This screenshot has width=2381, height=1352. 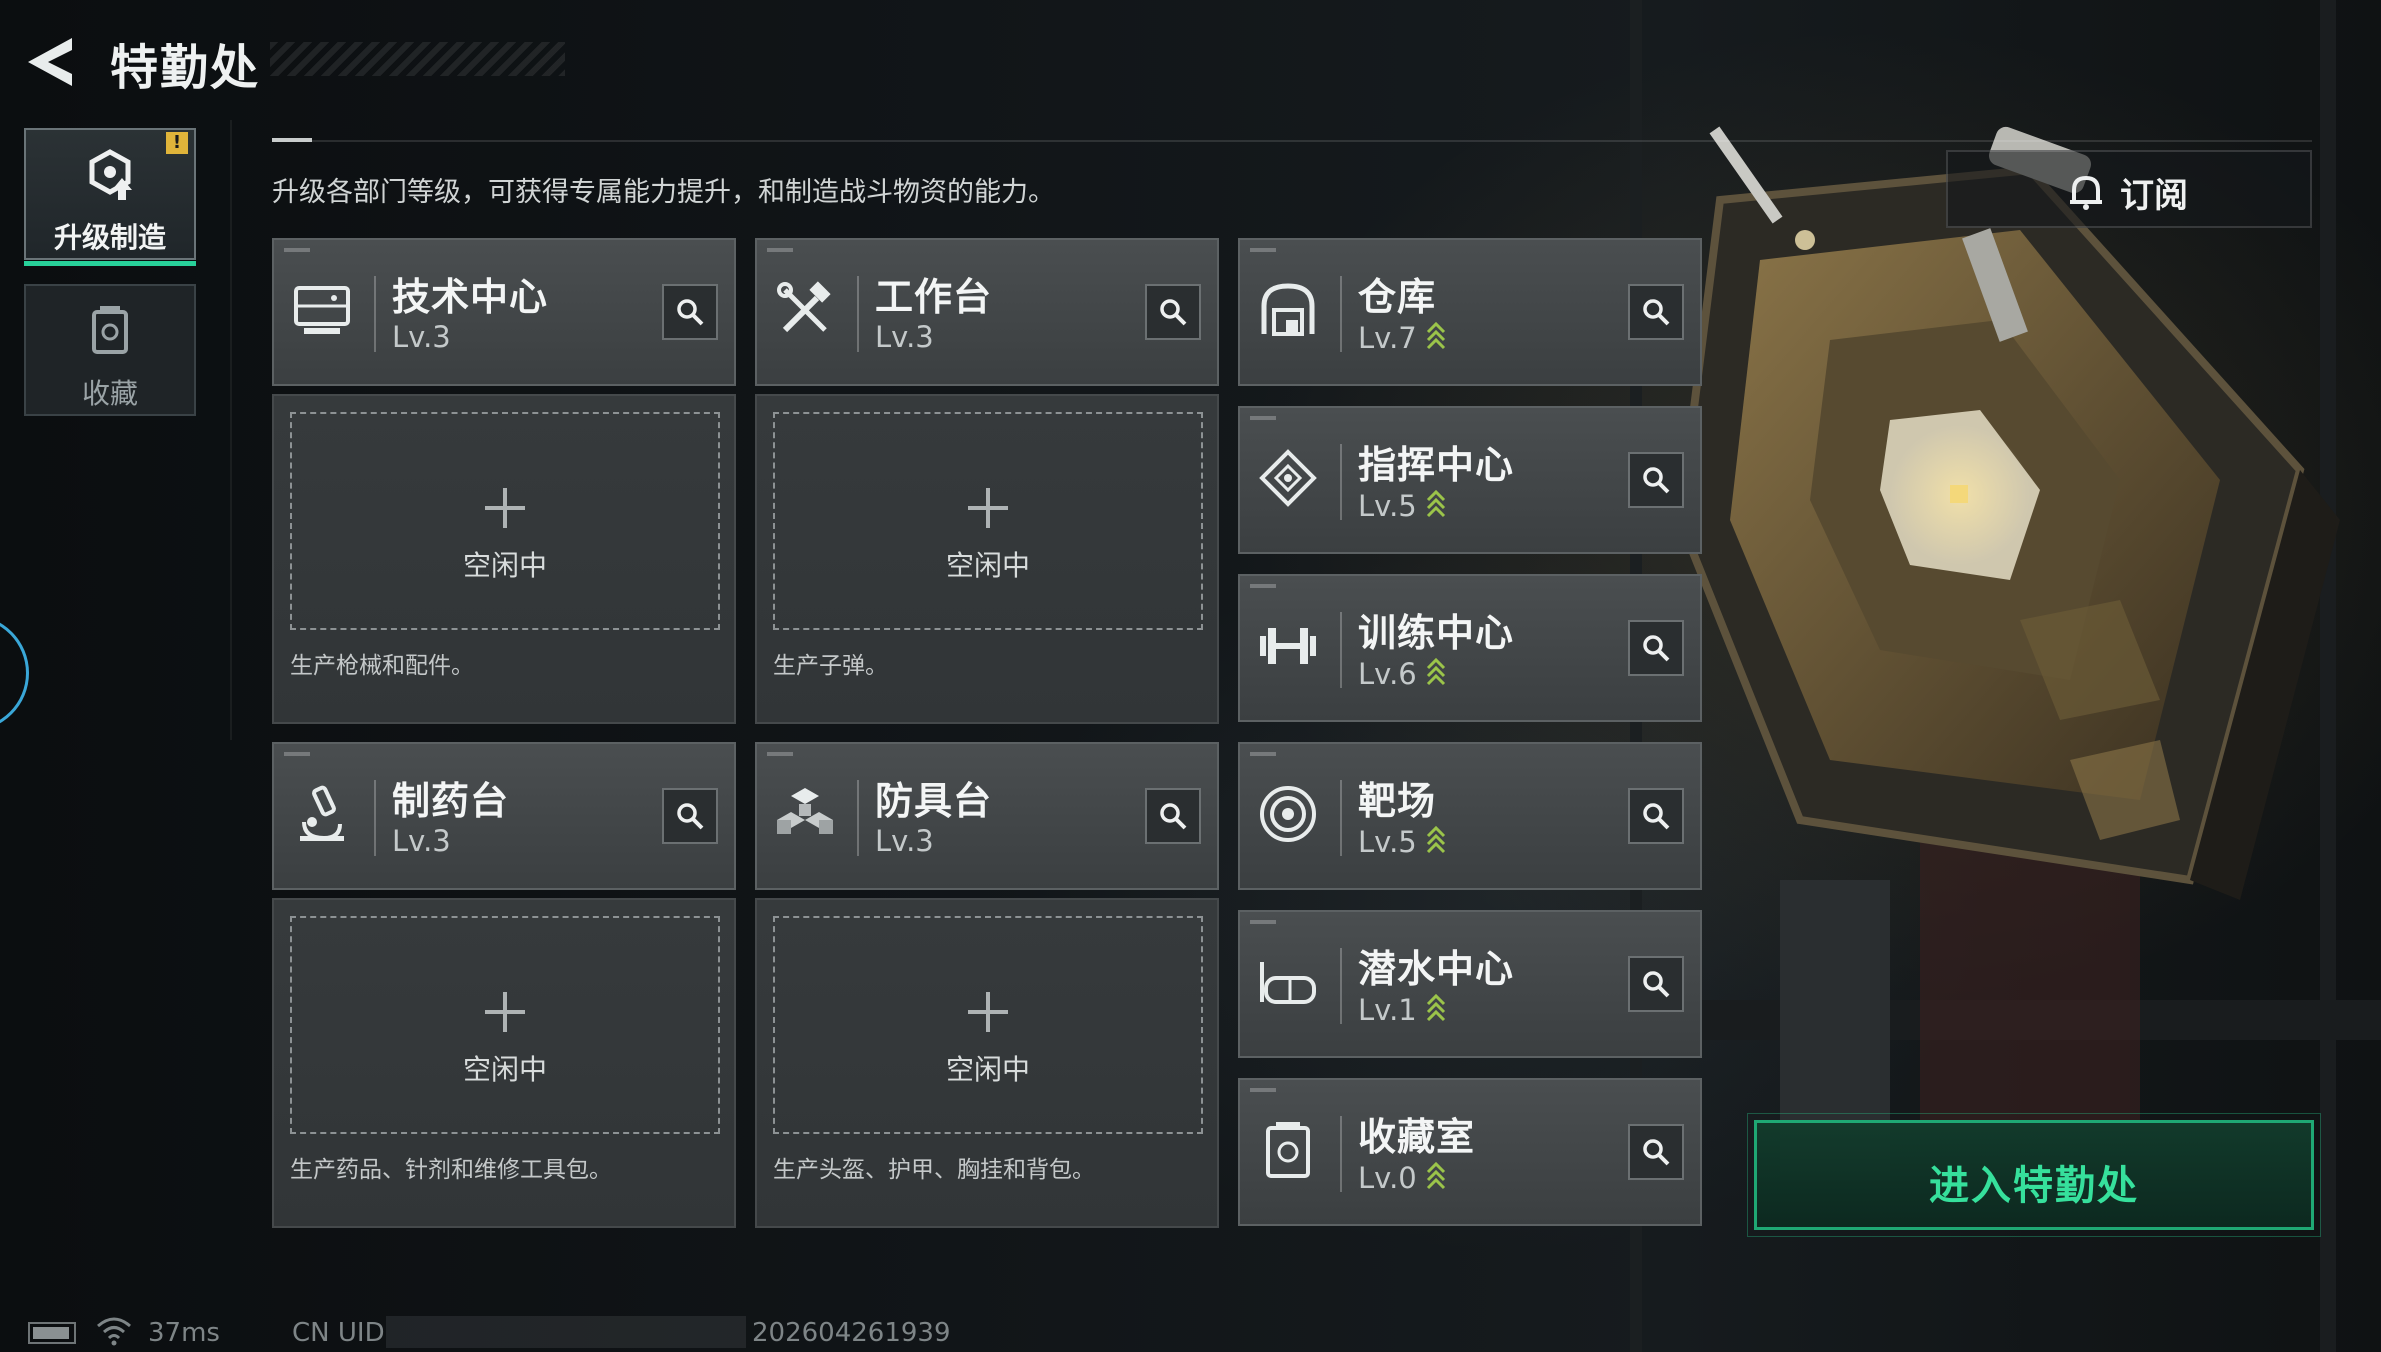 I want to click on dept-card-workbench: 工作台 Lv.3, so click(x=987, y=312).